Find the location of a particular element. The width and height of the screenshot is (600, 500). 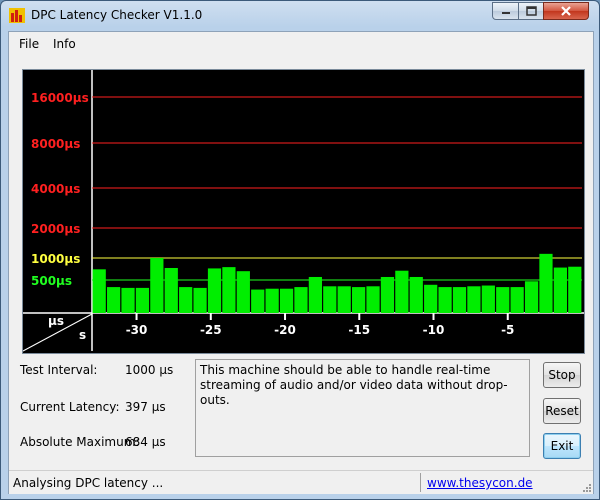

y-tick-label: 16000µs is located at coordinates (60, 98).